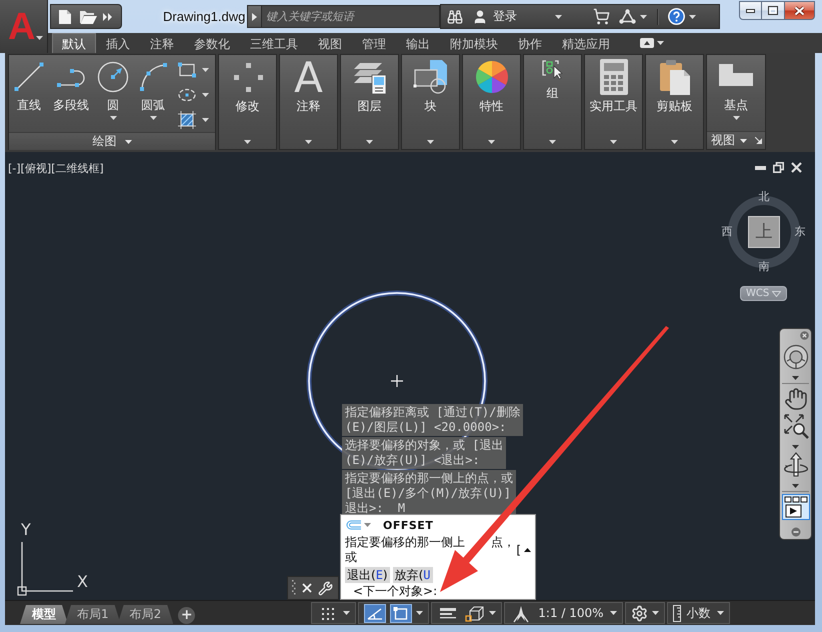 The height and width of the screenshot is (632, 822). Describe the element at coordinates (325, 588) in the screenshot. I see `wrench-icon` at that location.